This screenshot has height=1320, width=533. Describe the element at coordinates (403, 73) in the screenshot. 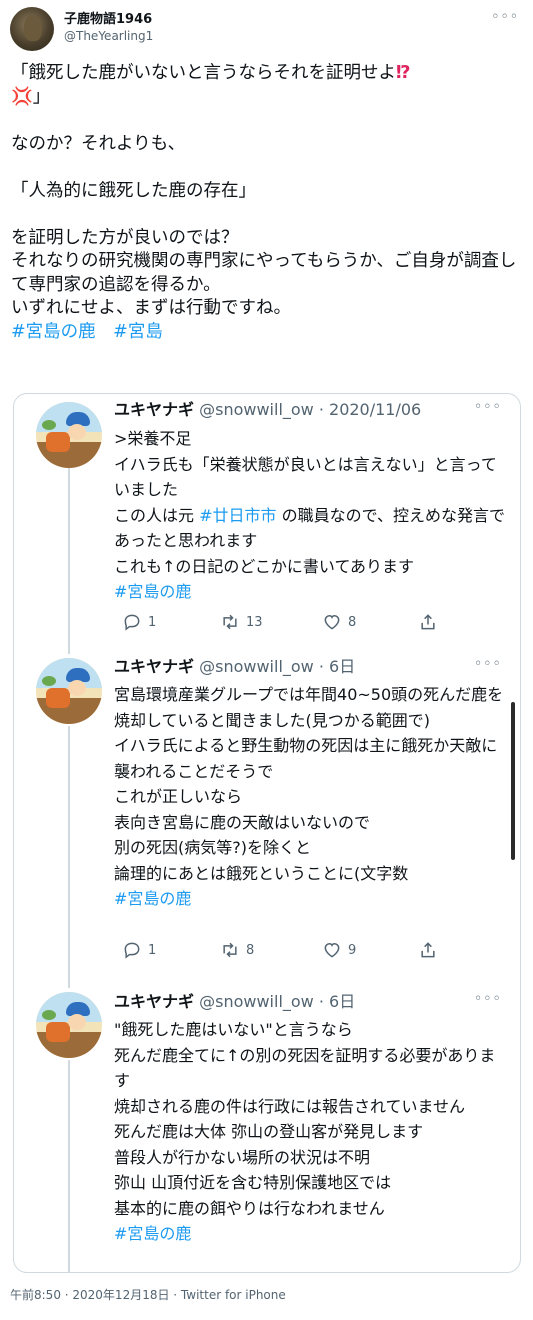

I see `interrobang-emoji-icon: ⁉` at that location.